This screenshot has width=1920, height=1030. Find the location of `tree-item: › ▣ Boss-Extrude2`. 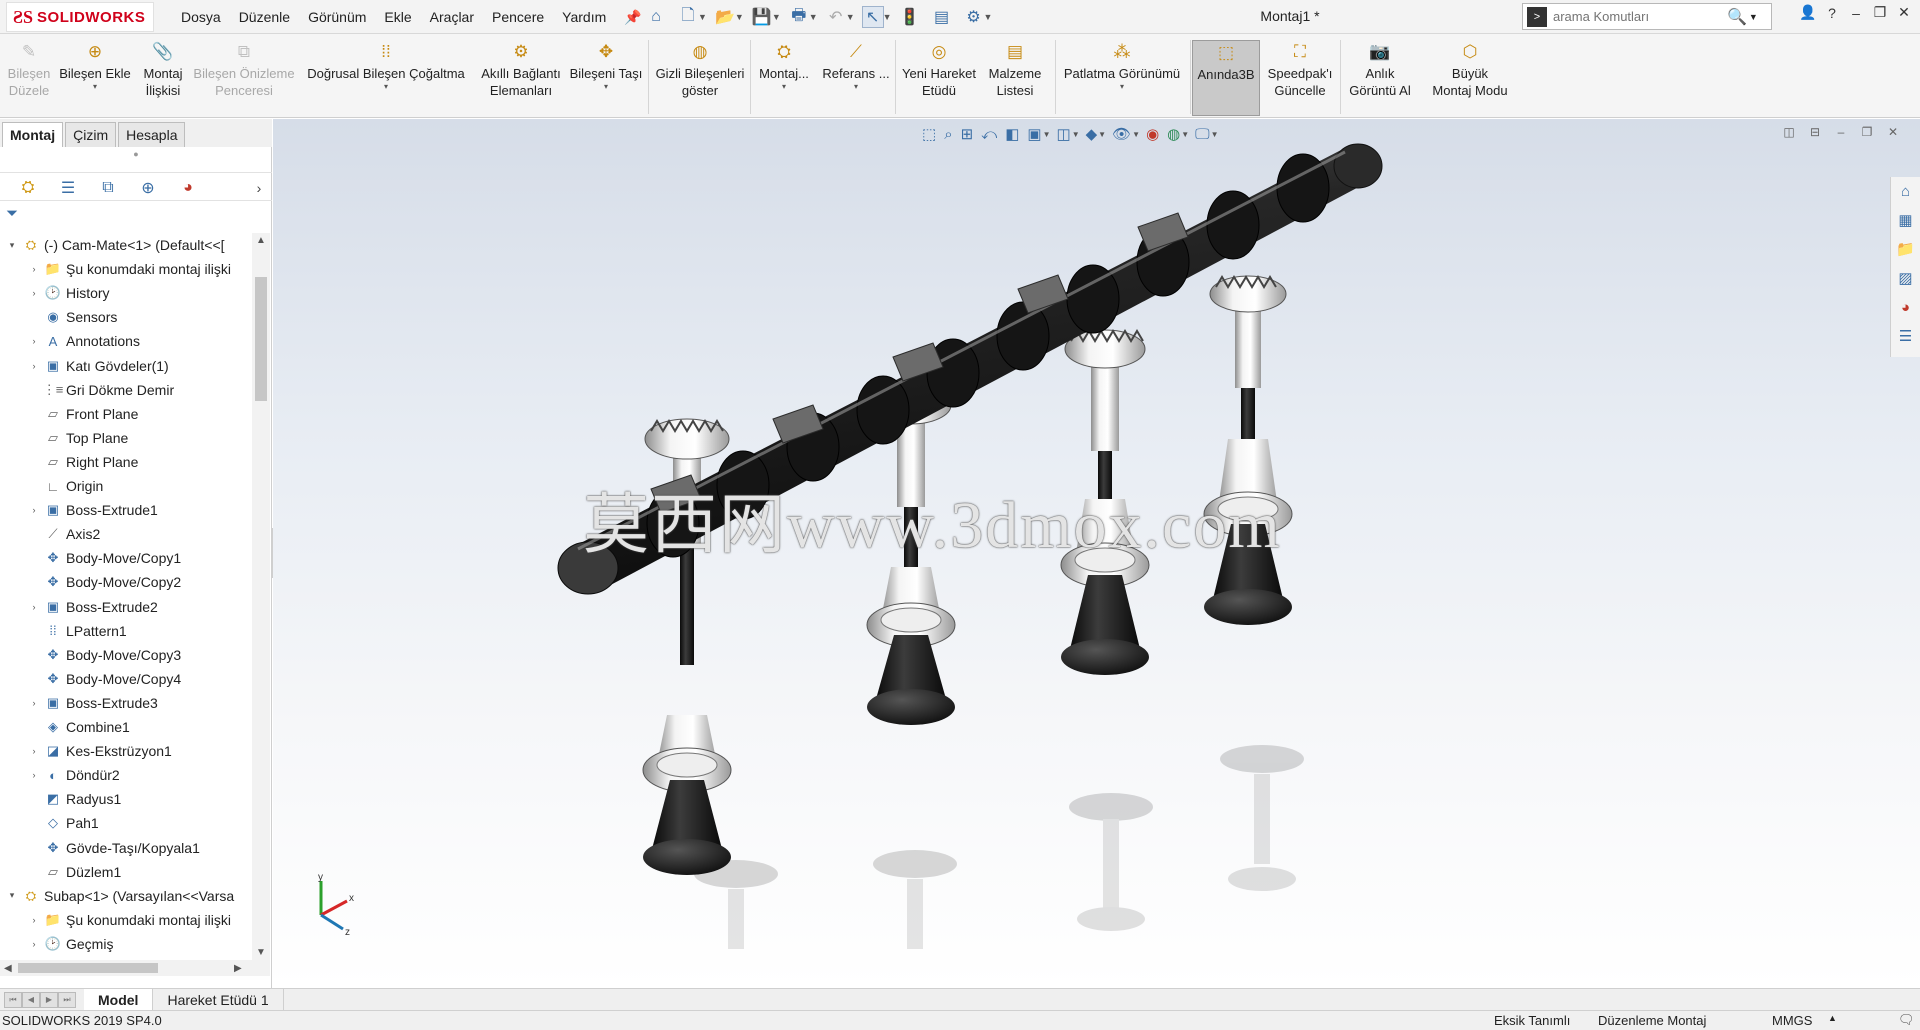

tree-item: › ▣ Boss-Extrude2 is located at coordinates (126, 607).